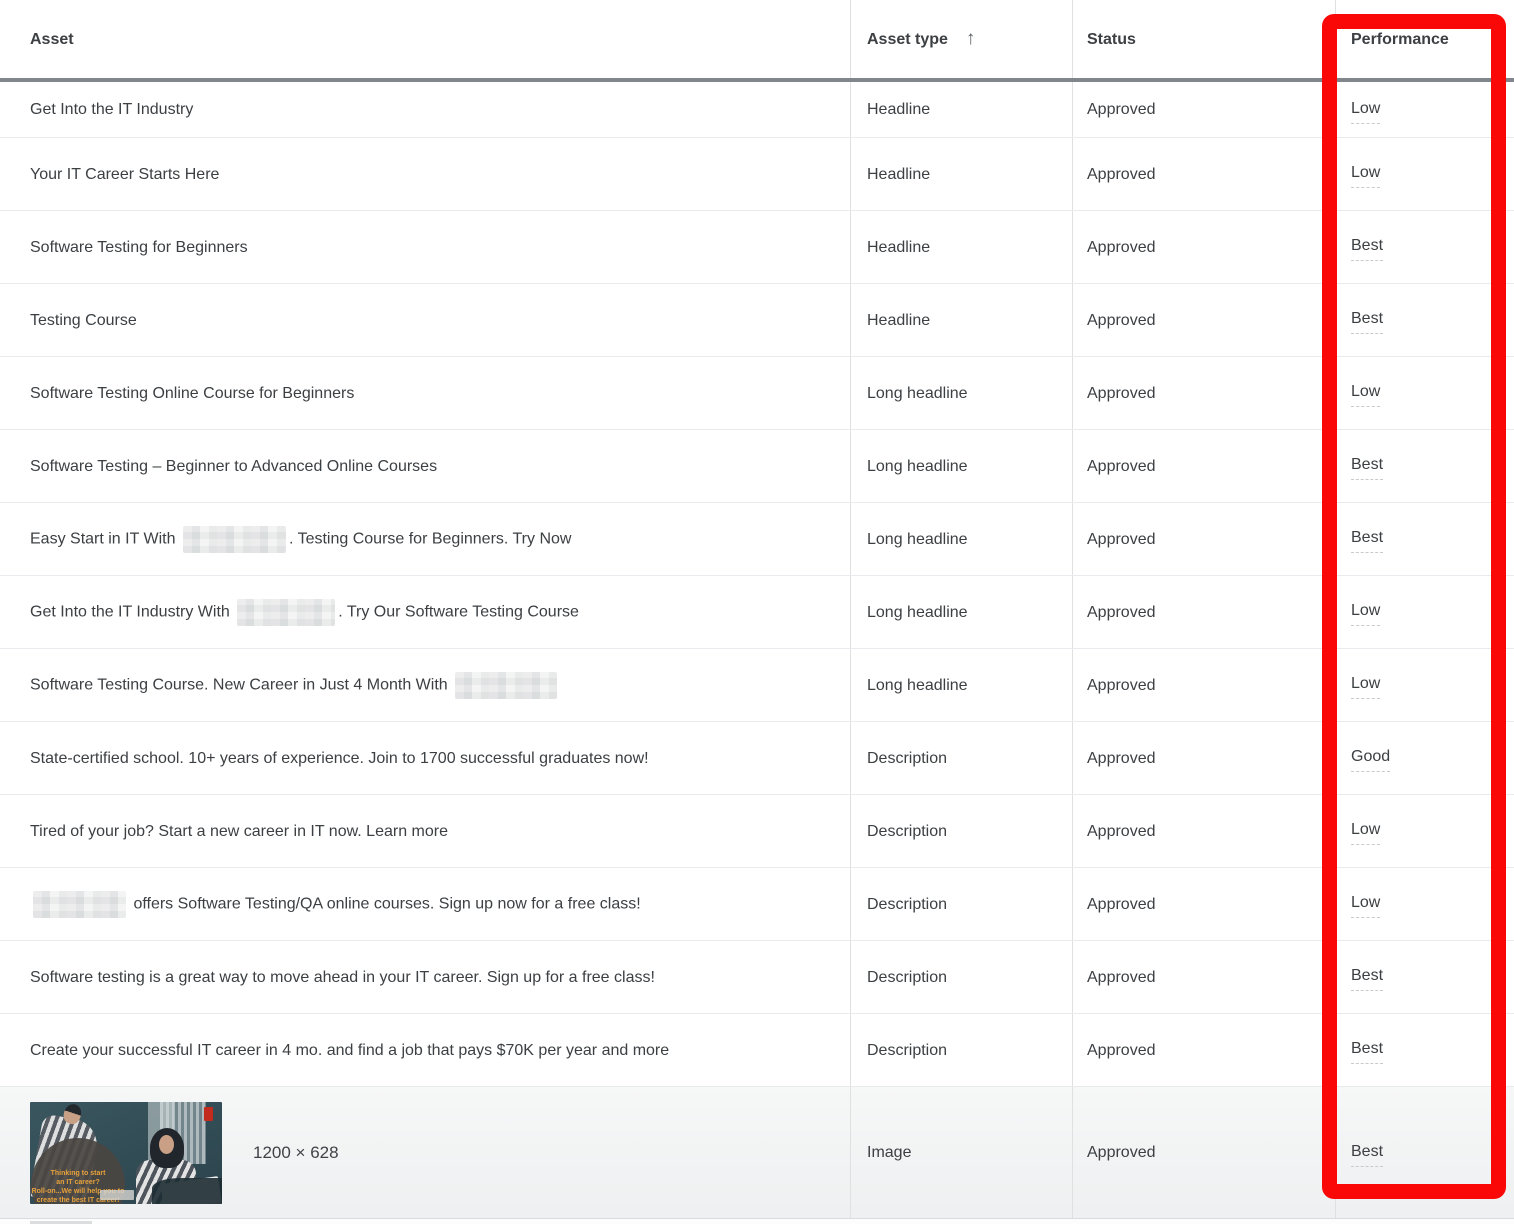 Image resolution: width=1514 pixels, height=1224 pixels. Describe the element at coordinates (425, 109) in the screenshot. I see `asset-cell: Get Into the IT Industry` at that location.